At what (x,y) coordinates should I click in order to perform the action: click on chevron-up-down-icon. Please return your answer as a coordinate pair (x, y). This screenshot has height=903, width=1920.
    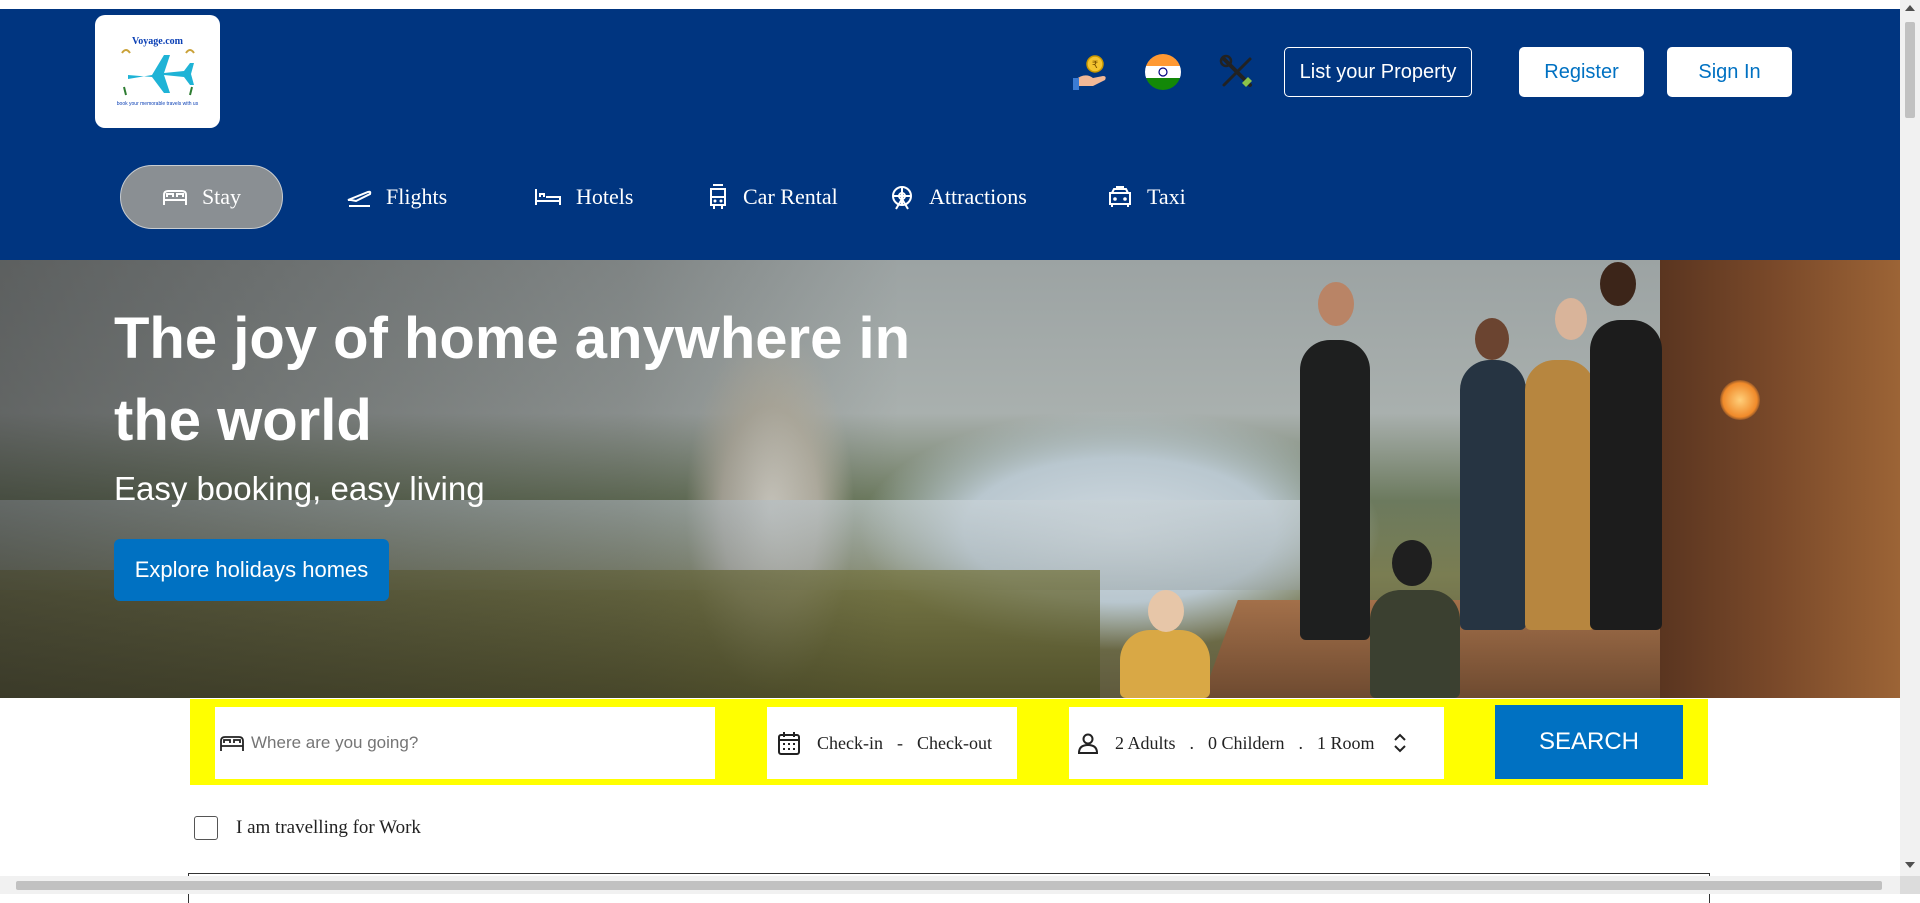
    Looking at the image, I should click on (1400, 743).